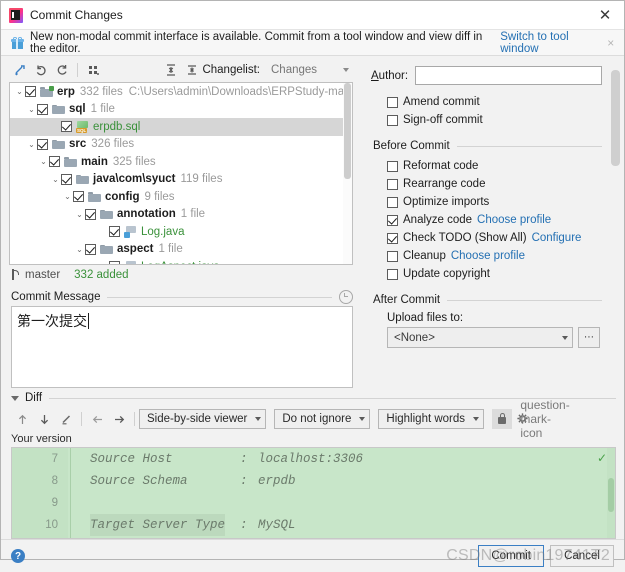 The height and width of the screenshot is (572, 625). Describe the element at coordinates (181, 145) in the screenshot. I see `tree-row: ⌄ src 326 files` at that location.